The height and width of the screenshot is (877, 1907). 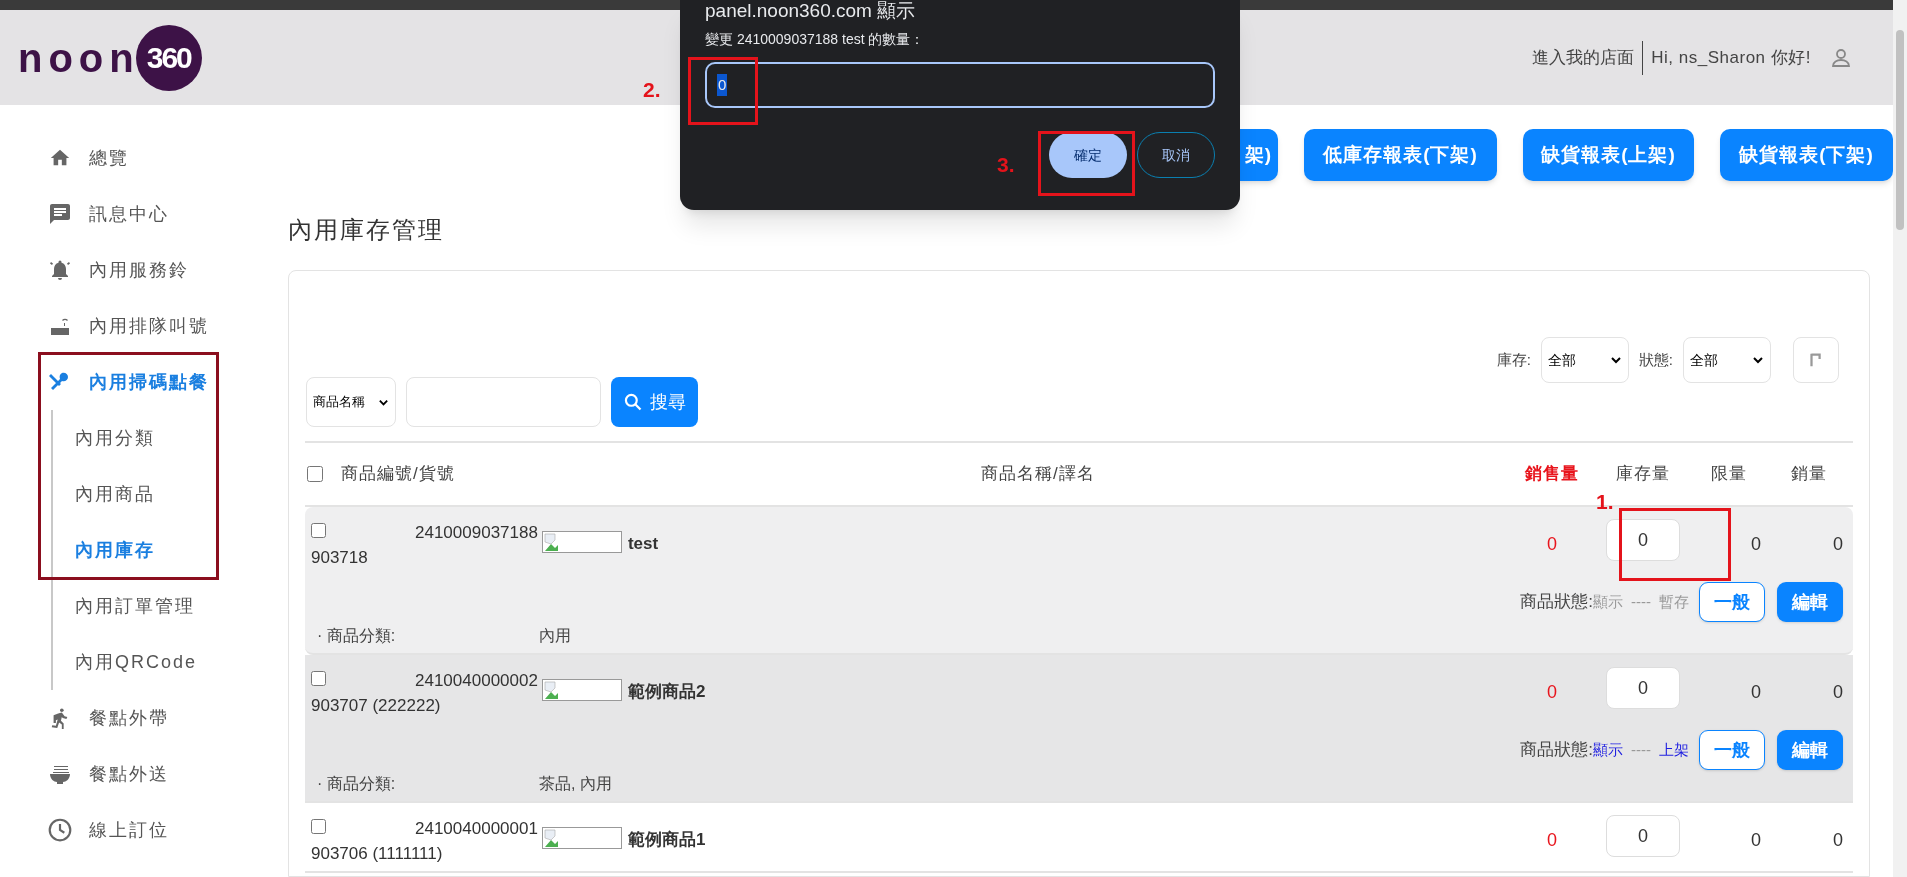 What do you see at coordinates (666, 692) in the screenshot?
I see `product-name: 範例商品2` at bounding box center [666, 692].